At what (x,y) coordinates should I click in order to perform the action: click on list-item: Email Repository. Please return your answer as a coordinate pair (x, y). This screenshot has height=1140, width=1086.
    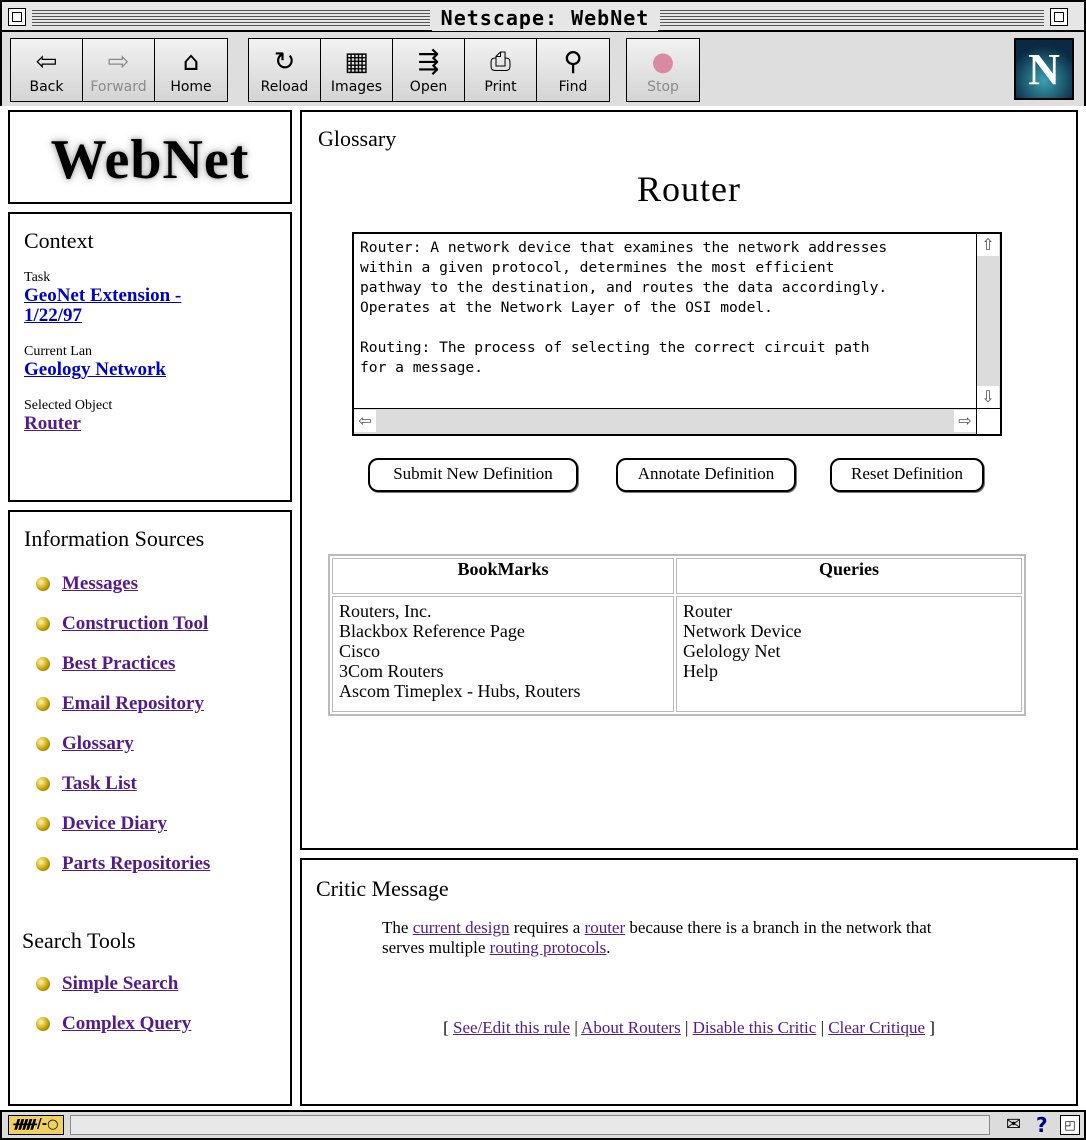
    Looking at the image, I should click on (157, 704).